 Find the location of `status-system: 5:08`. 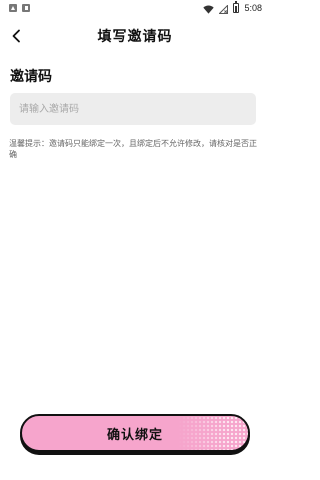

status-system: 5:08 is located at coordinates (232, 9).